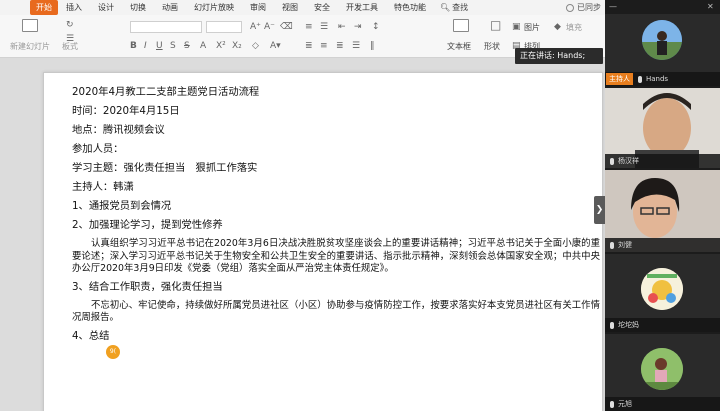  Describe the element at coordinates (342, 27) in the screenshot. I see `indent-decrease-icon: ⇤` at that location.